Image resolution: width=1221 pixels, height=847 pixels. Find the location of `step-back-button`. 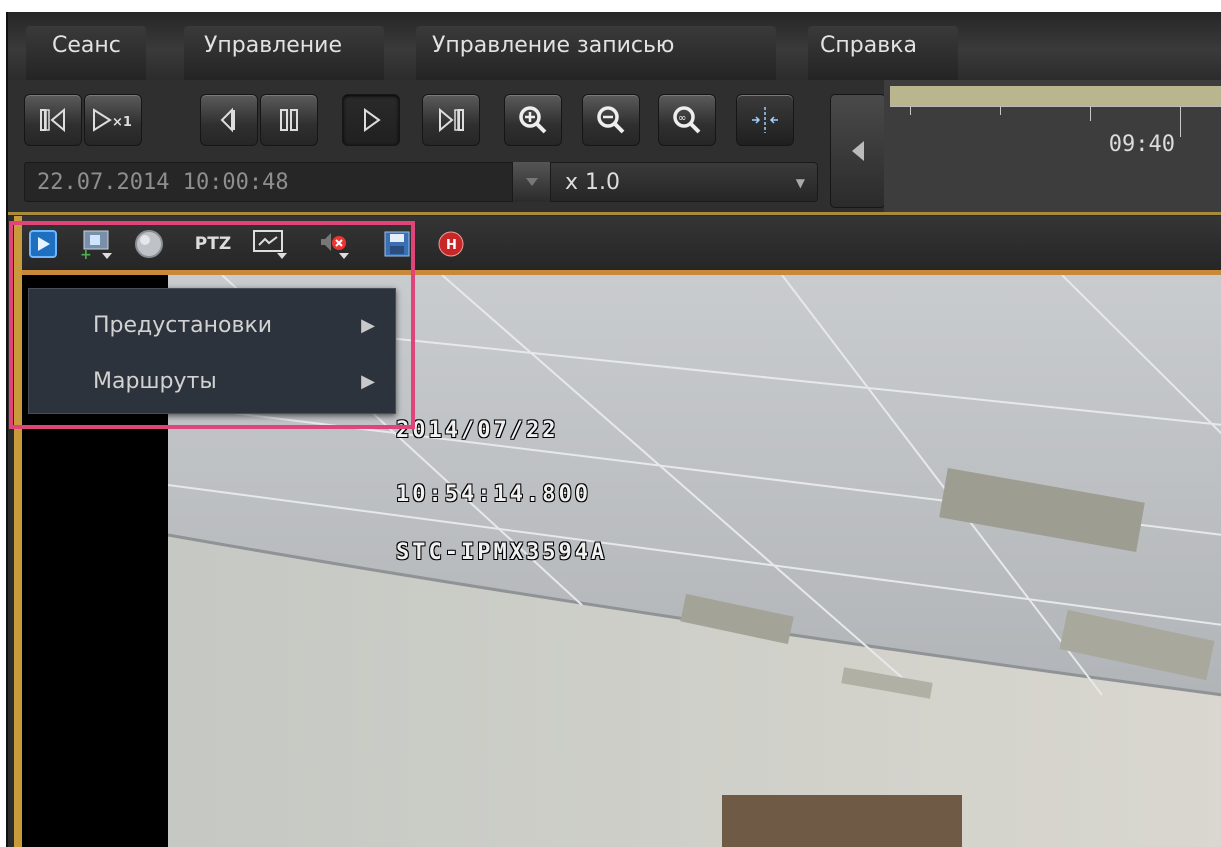

step-back-button is located at coordinates (229, 120).